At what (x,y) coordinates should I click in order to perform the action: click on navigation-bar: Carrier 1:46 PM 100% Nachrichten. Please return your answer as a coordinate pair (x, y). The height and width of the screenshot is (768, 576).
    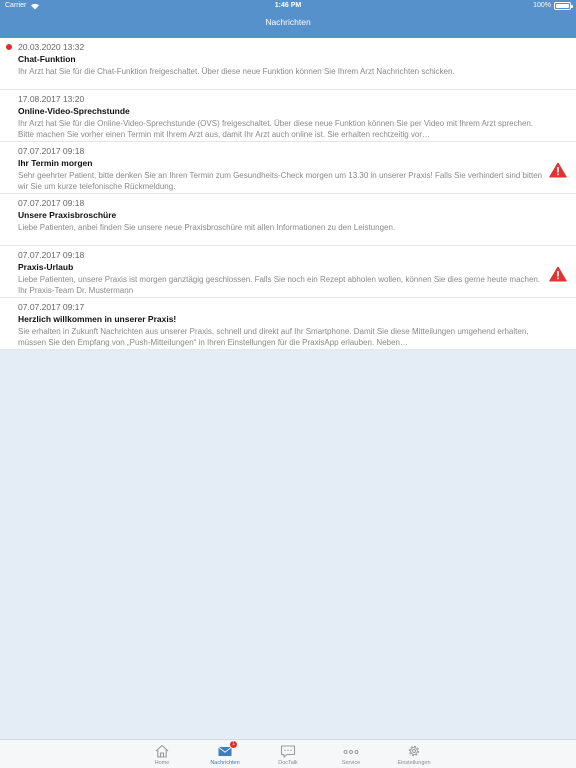
    Looking at the image, I should click on (288, 19).